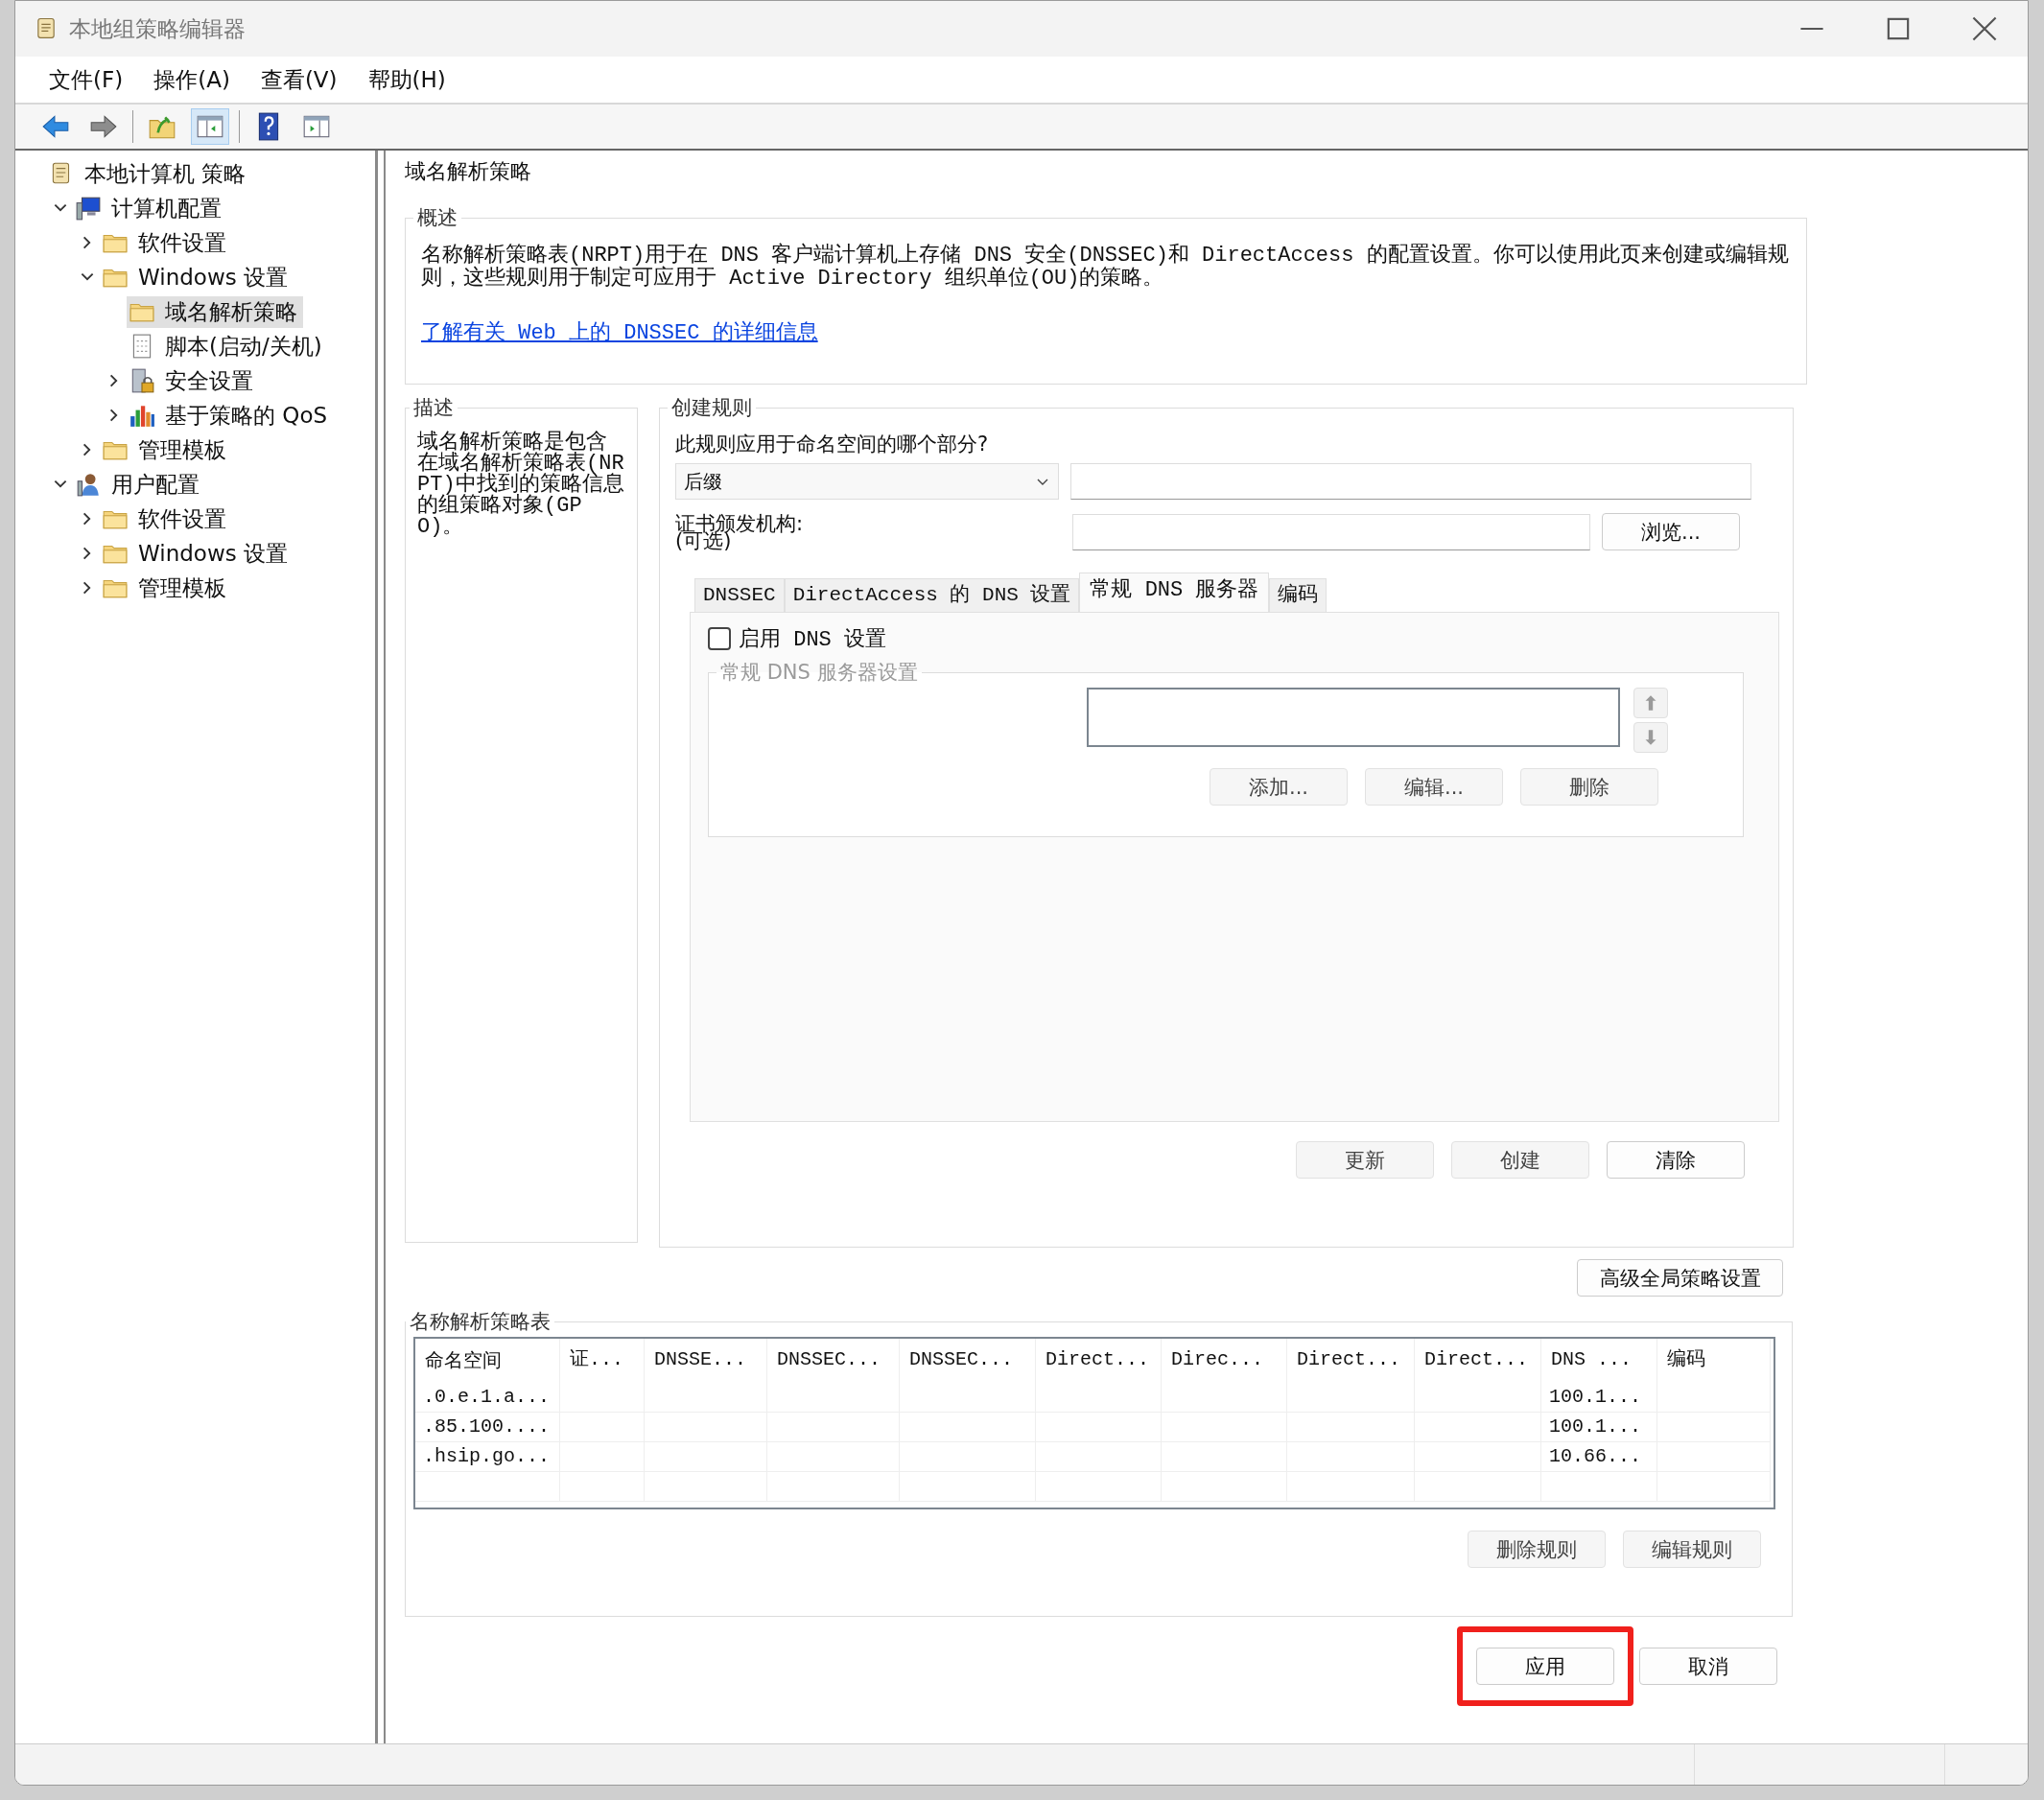 This screenshot has width=2044, height=1800. What do you see at coordinates (1537, 1550) in the screenshot?
I see `rule-button: 删除规则` at bounding box center [1537, 1550].